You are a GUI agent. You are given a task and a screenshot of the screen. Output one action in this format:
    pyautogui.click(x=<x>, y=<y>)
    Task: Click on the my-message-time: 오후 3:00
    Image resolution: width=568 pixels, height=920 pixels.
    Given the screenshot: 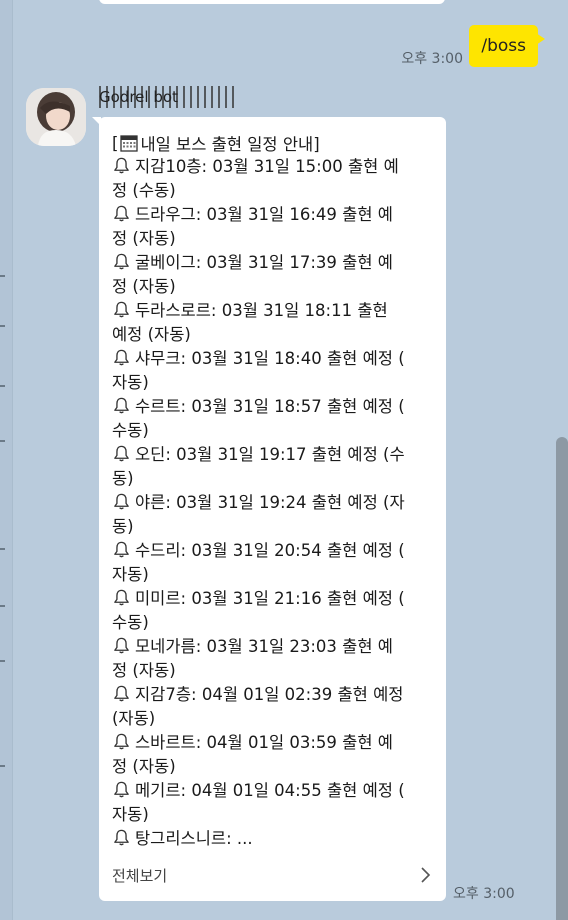 What is the action you would take?
    pyautogui.click(x=432, y=59)
    